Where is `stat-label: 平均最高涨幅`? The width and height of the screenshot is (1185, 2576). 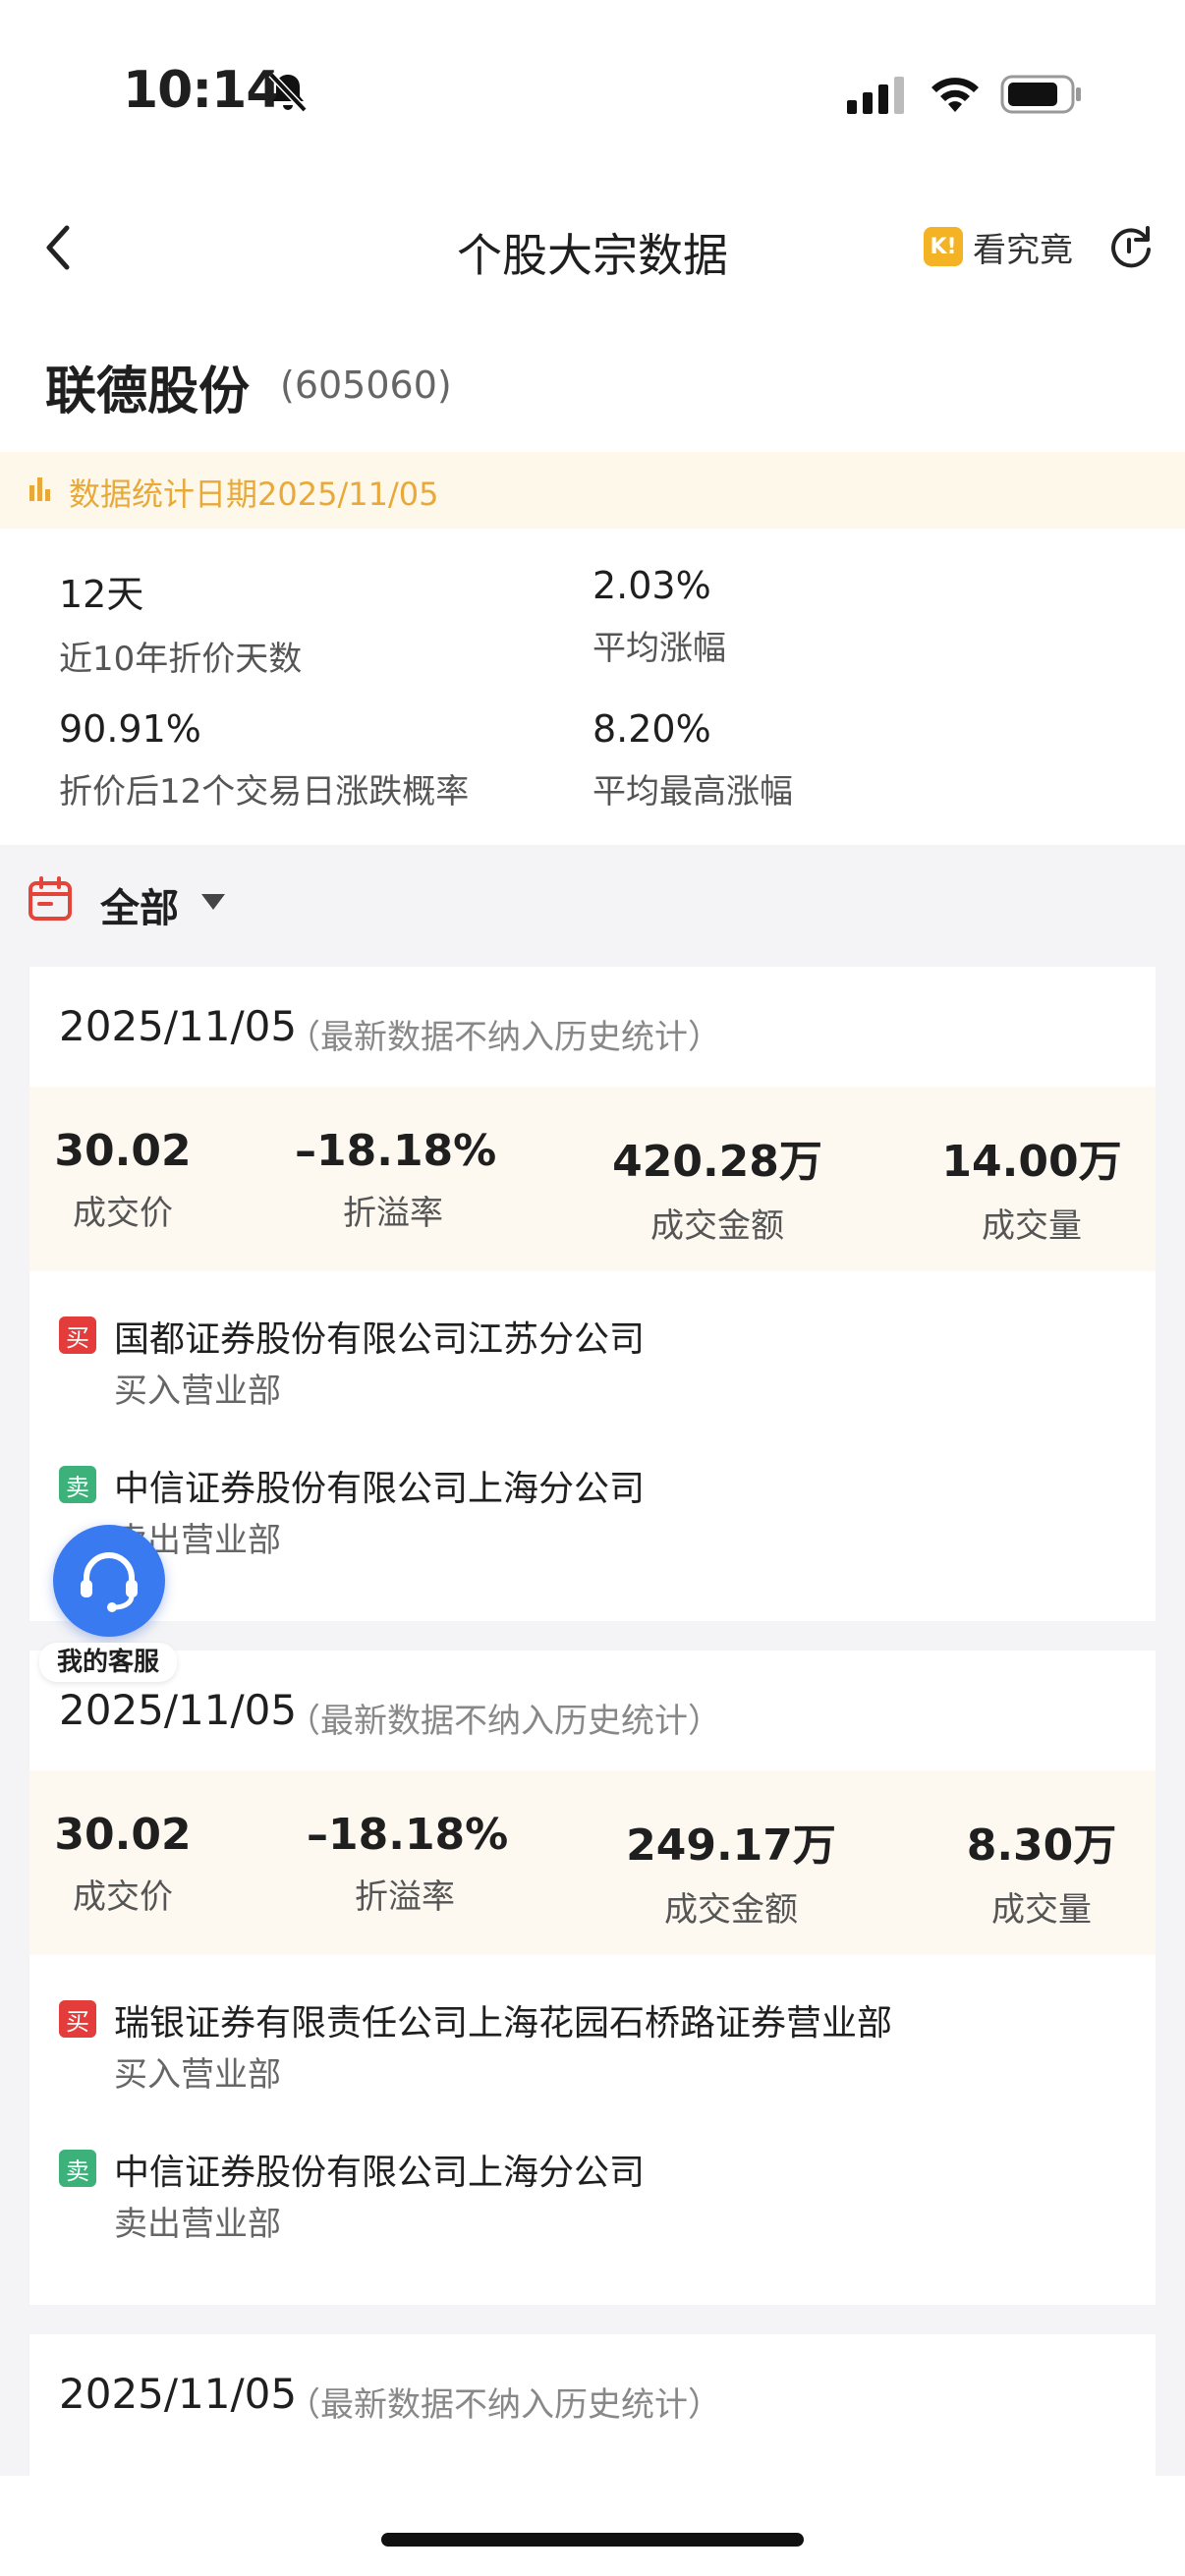 stat-label: 平均最高涨幅 is located at coordinates (693, 792).